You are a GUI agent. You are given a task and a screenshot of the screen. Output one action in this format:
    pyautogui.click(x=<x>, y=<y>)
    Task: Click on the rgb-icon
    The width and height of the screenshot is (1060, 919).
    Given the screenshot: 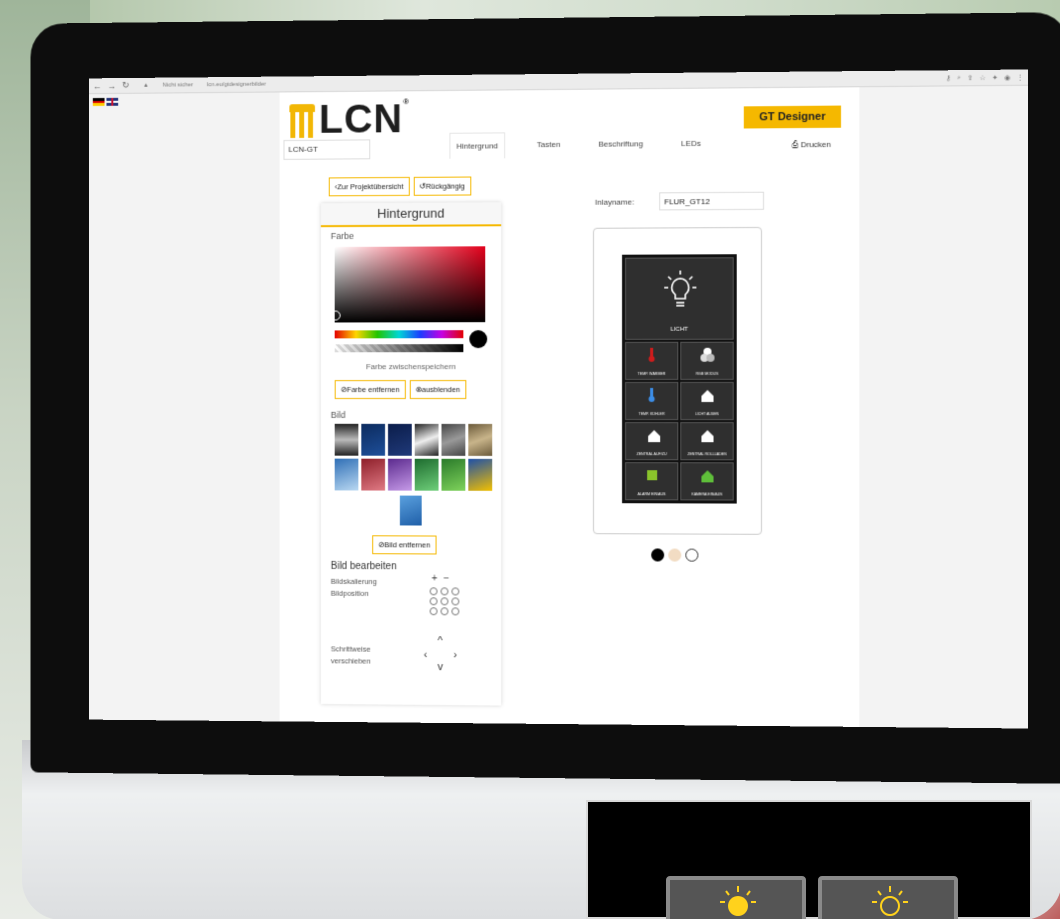 What is the action you would take?
    pyautogui.click(x=707, y=355)
    